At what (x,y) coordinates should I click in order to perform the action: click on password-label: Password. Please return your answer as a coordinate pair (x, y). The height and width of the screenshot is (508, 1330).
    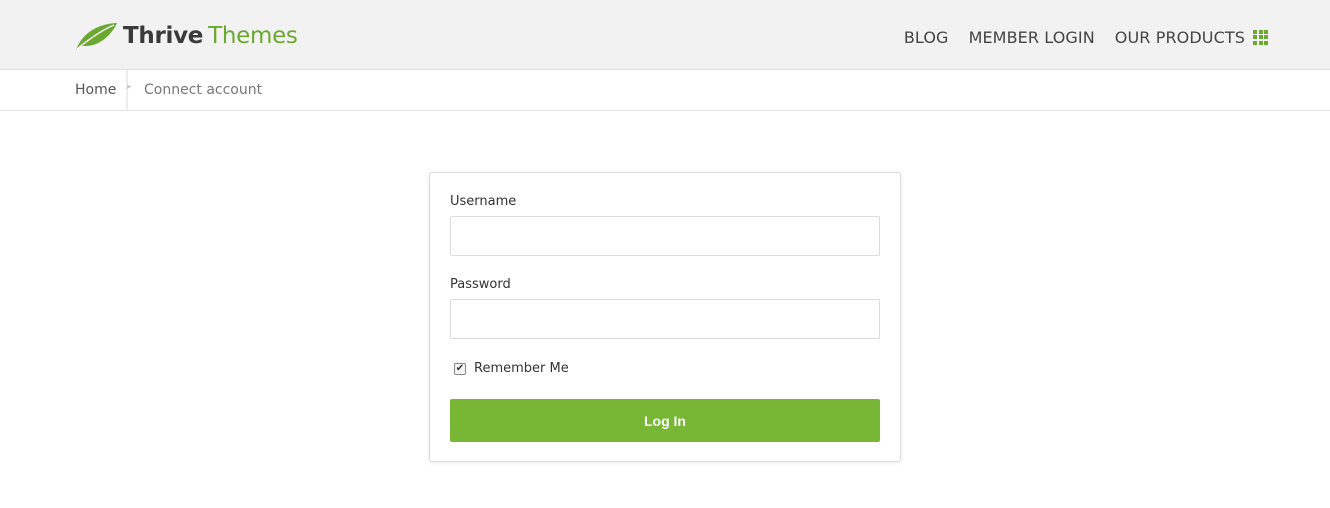
    Looking at the image, I should click on (480, 284).